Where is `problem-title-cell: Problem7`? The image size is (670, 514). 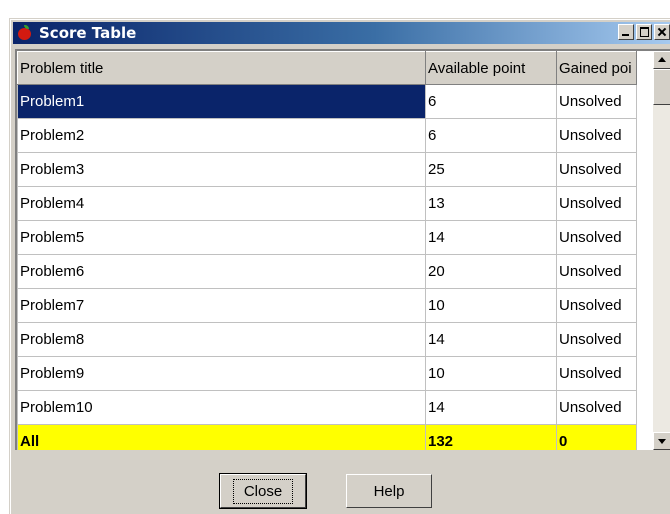 problem-title-cell: Problem7 is located at coordinates (221, 305).